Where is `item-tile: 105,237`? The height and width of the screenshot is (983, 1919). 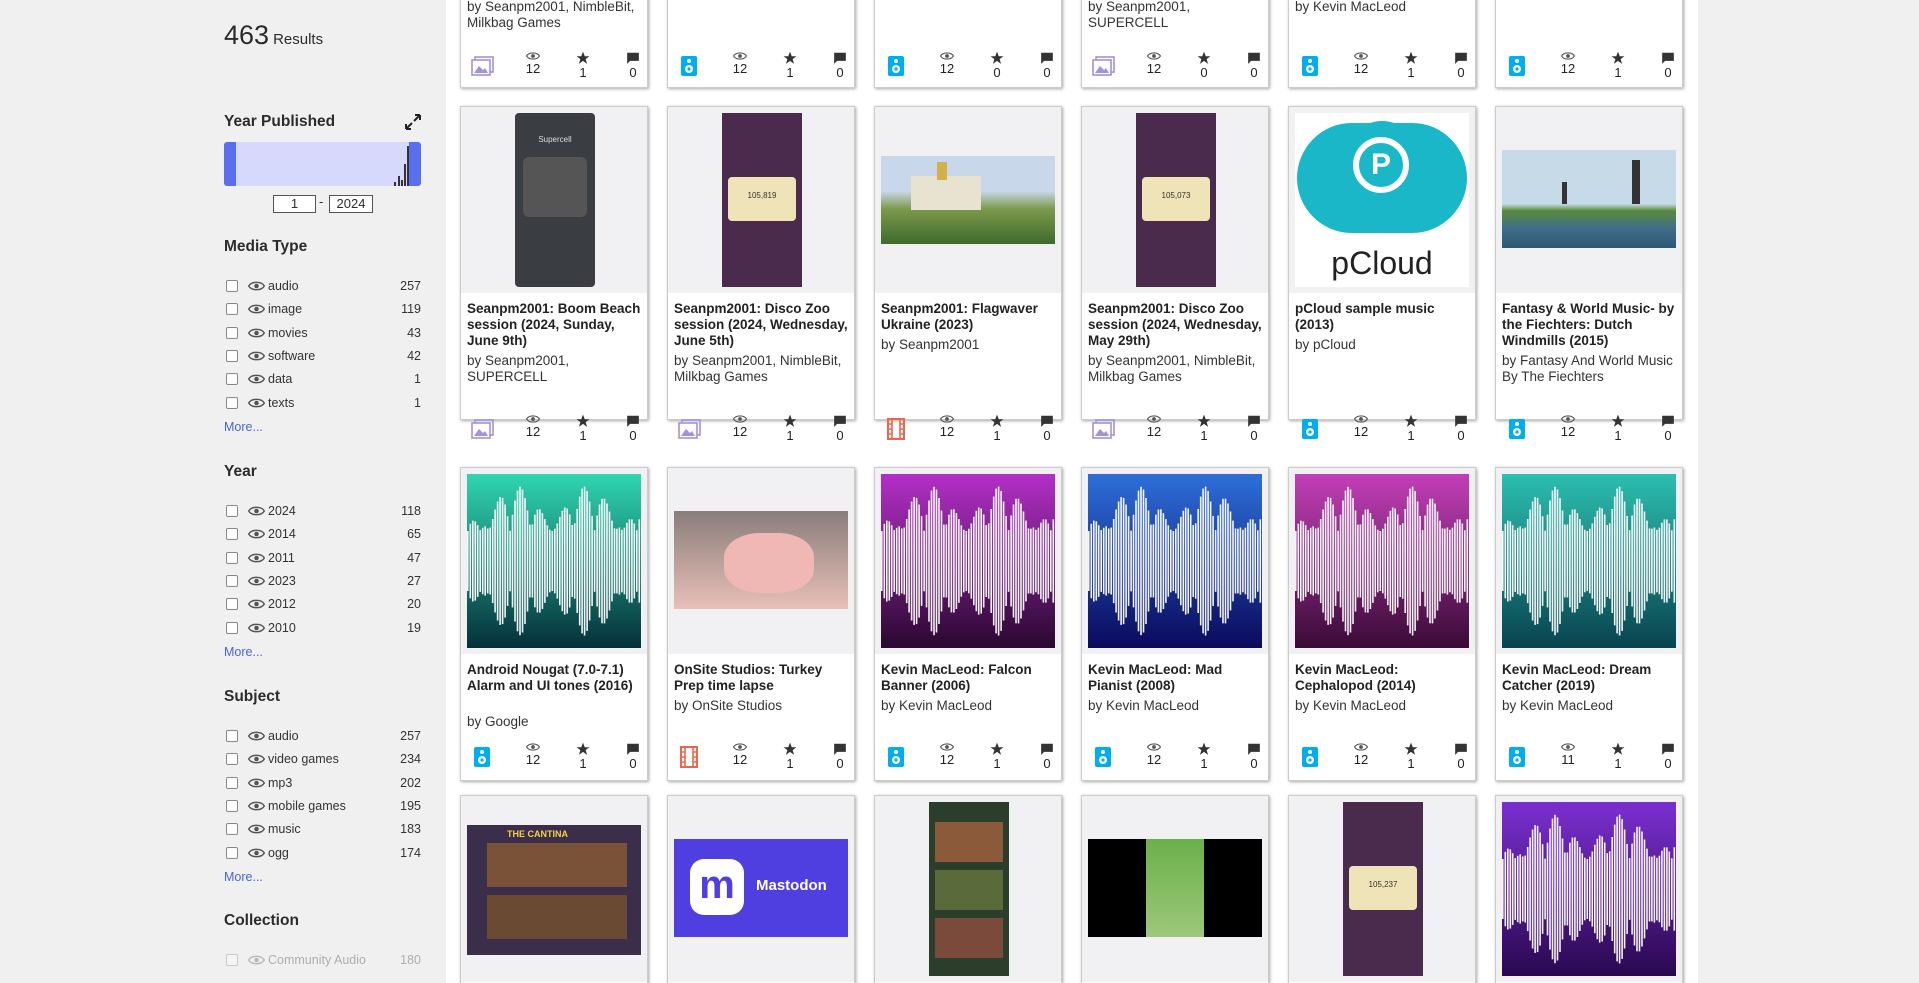 item-tile: 105,237 is located at coordinates (1382, 889).